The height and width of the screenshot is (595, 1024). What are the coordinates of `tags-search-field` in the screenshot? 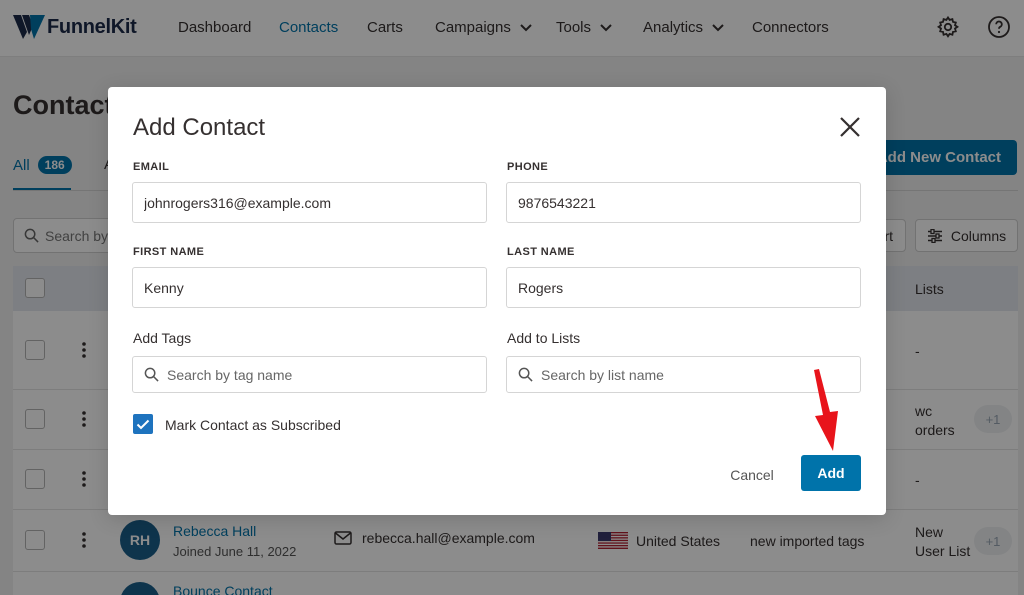 It's located at (309, 374).